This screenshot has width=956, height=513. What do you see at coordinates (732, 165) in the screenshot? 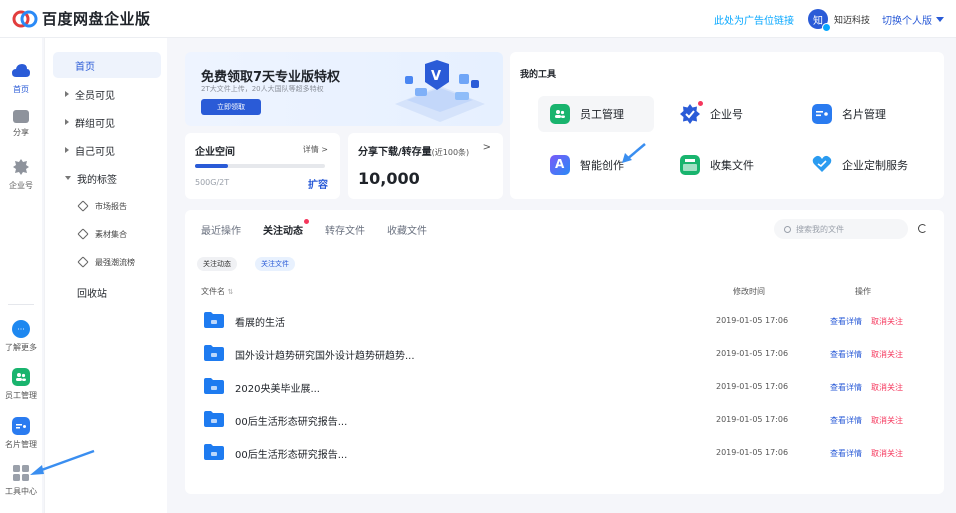
I see `tool-label: 收集文件` at bounding box center [732, 165].